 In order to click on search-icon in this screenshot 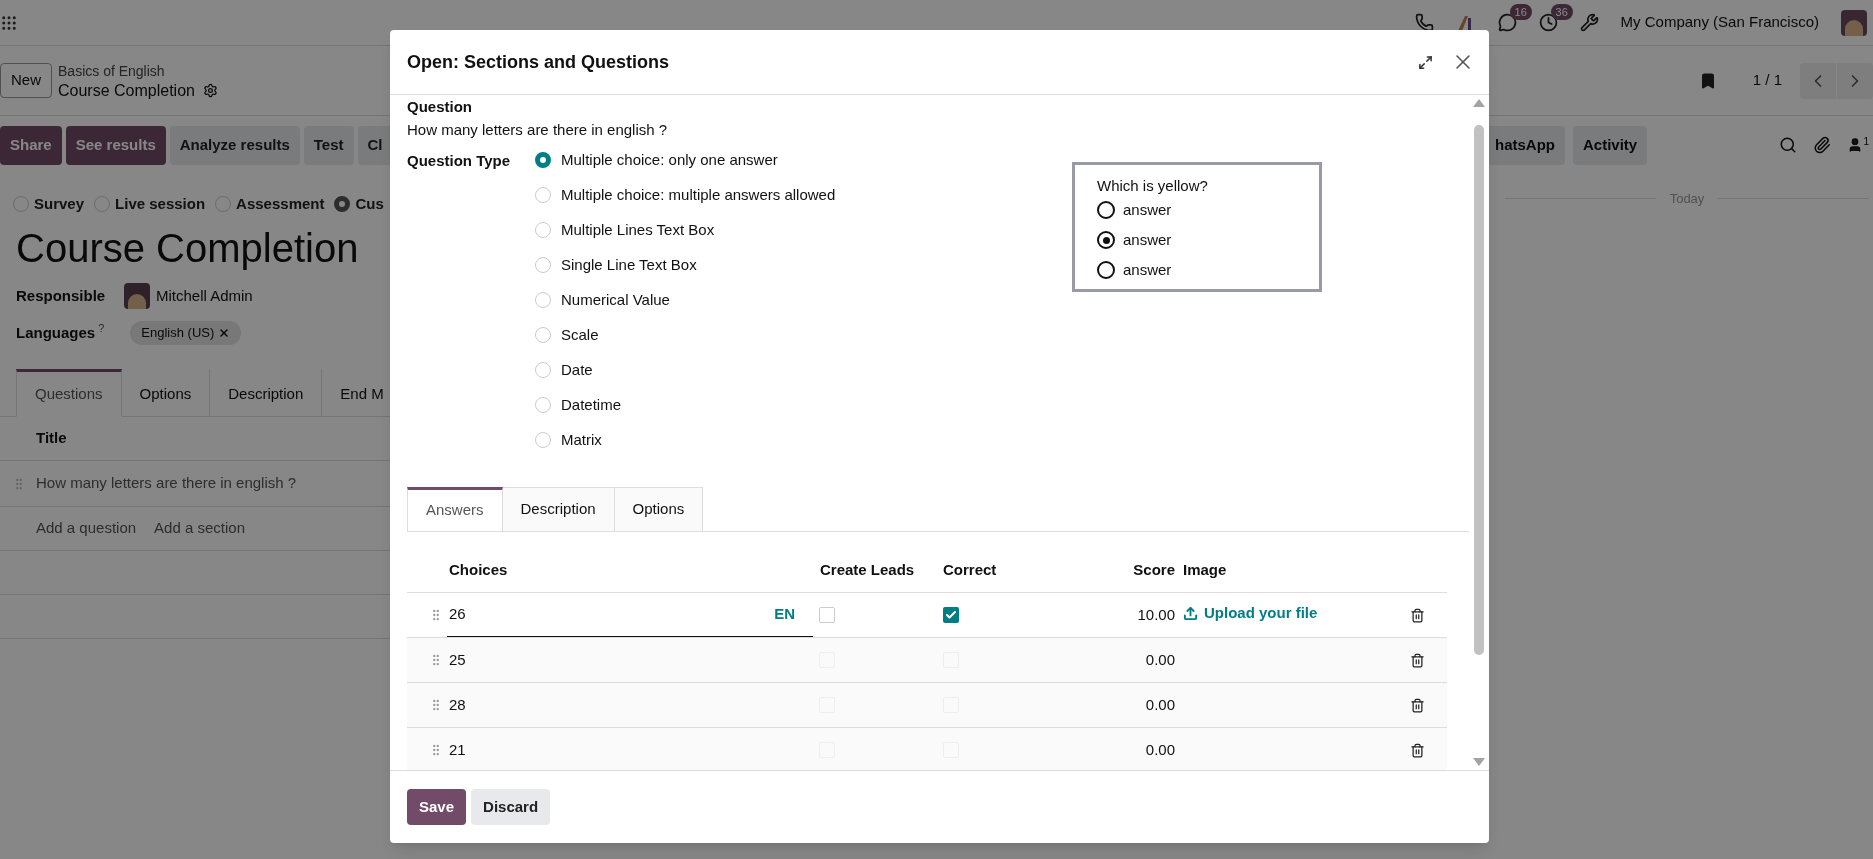, I will do `click(1788, 145)`.